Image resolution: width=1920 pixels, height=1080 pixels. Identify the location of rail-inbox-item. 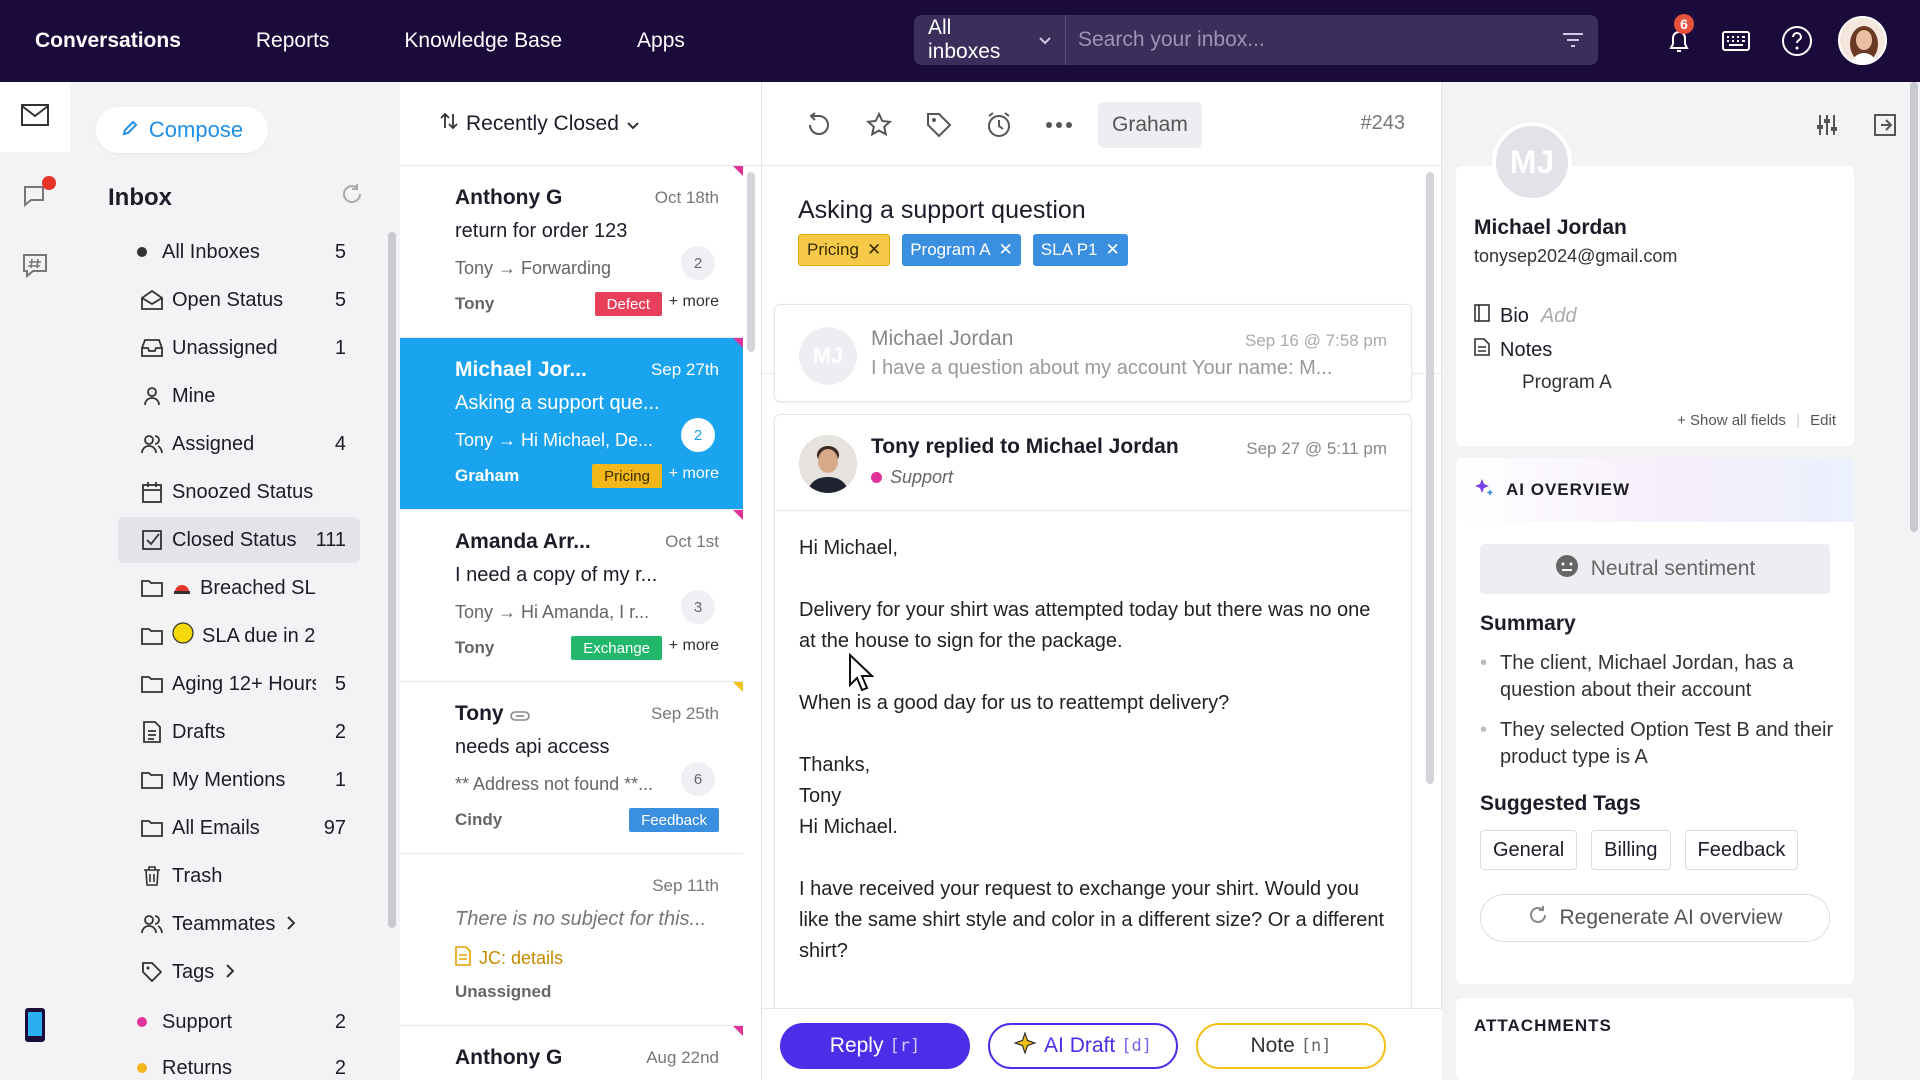
(35, 117).